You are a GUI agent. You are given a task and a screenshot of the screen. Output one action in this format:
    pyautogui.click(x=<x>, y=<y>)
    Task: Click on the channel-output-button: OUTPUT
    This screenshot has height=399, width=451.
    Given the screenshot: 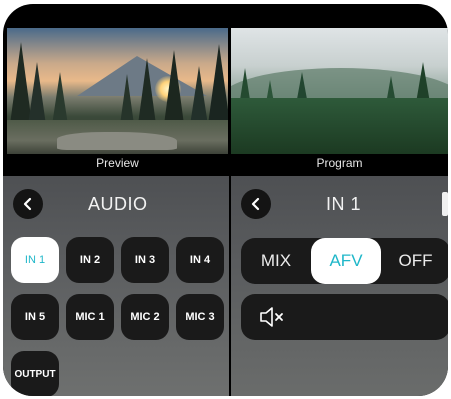 What is the action you would take?
    pyautogui.click(x=35, y=373)
    